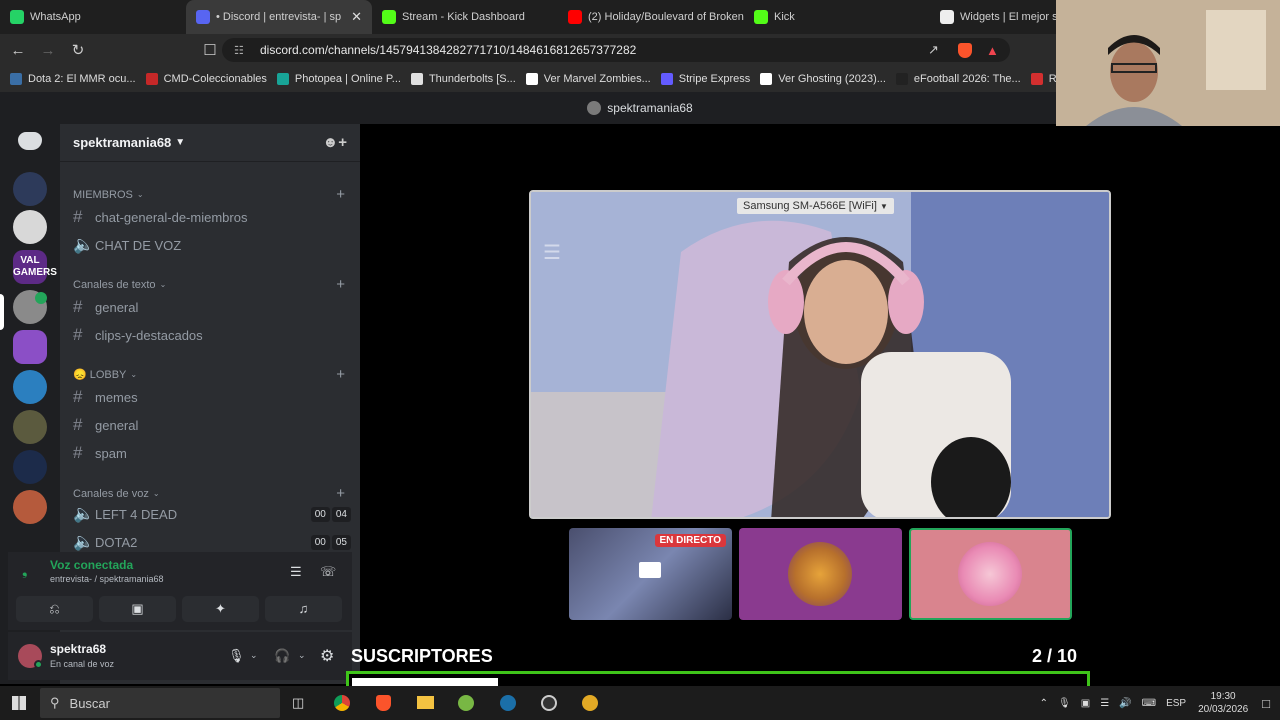  I want to click on bookmark-item: CMD-Coleccionables, so click(206, 79).